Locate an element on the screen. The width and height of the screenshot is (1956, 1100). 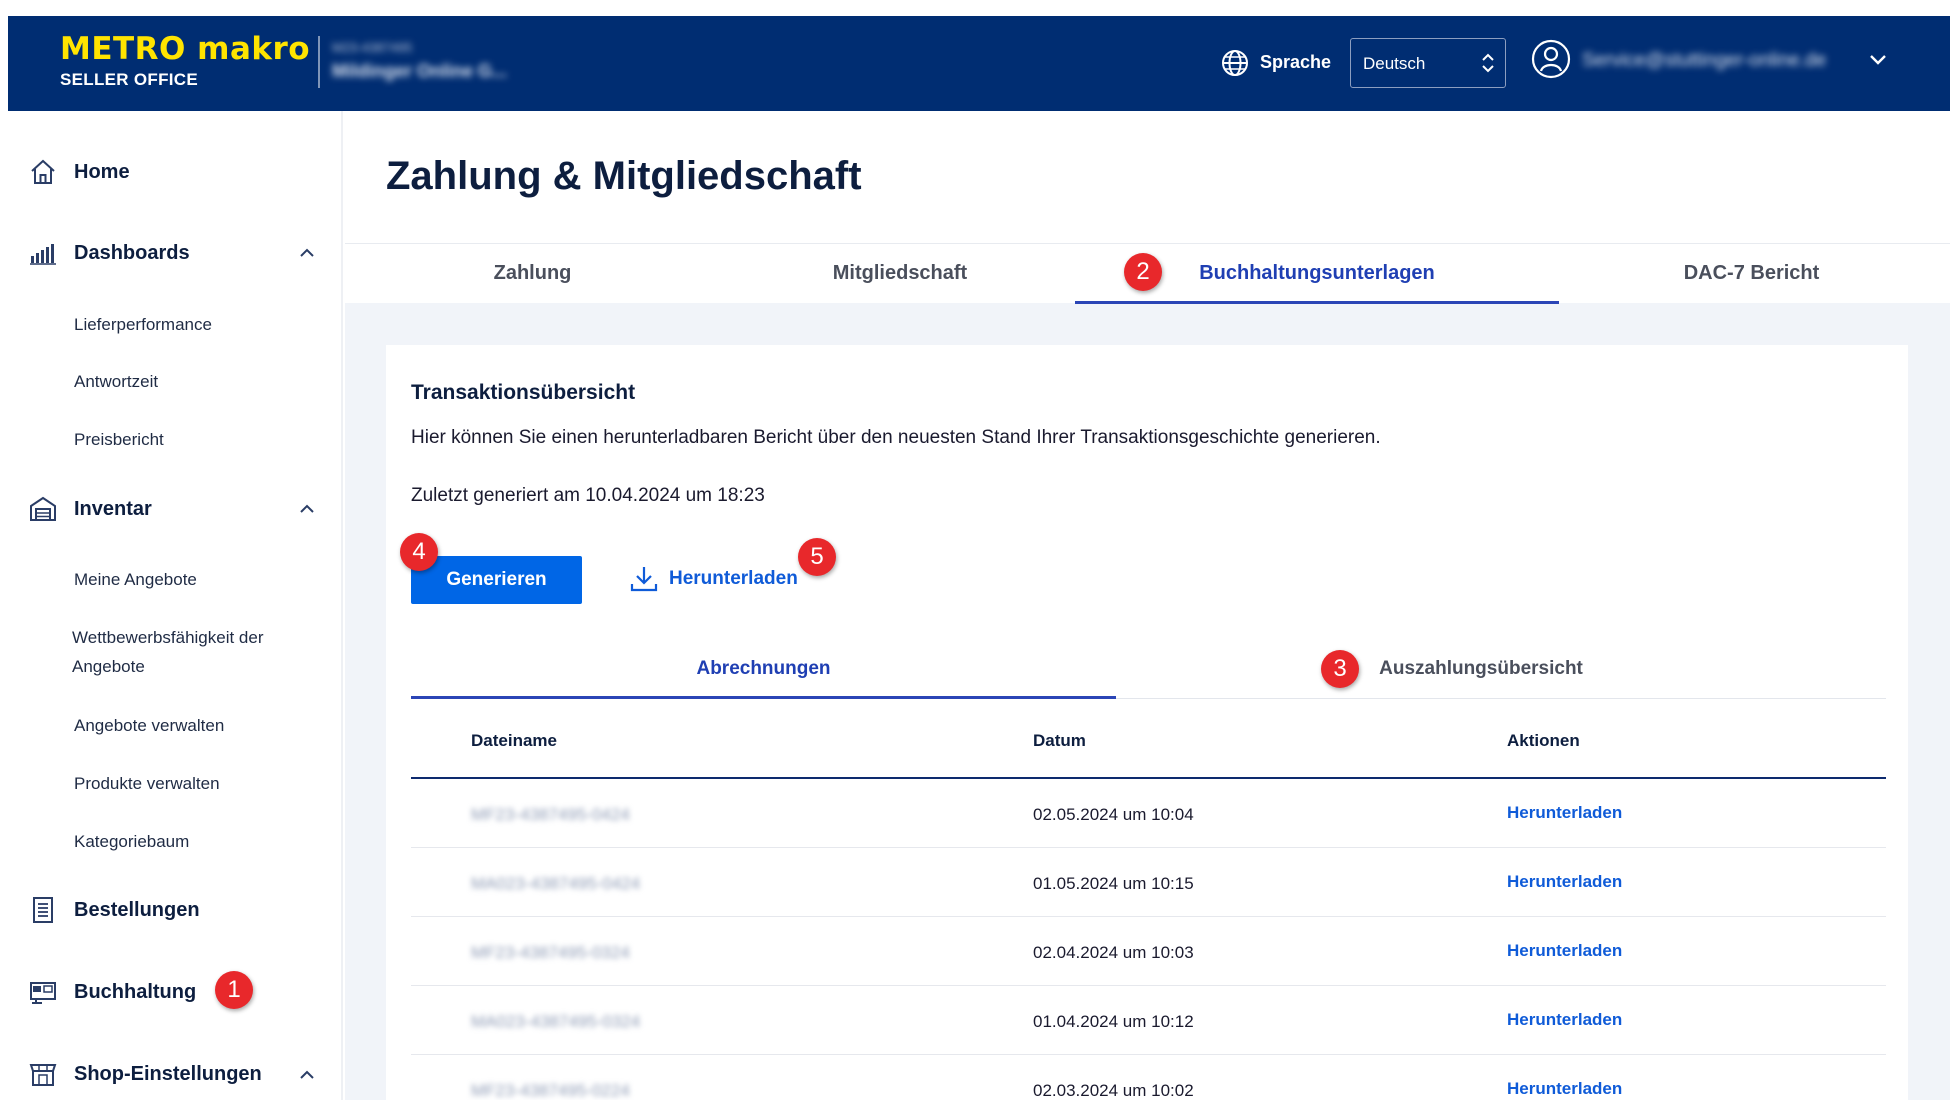
download-label: Herunterladen is located at coordinates (733, 578).